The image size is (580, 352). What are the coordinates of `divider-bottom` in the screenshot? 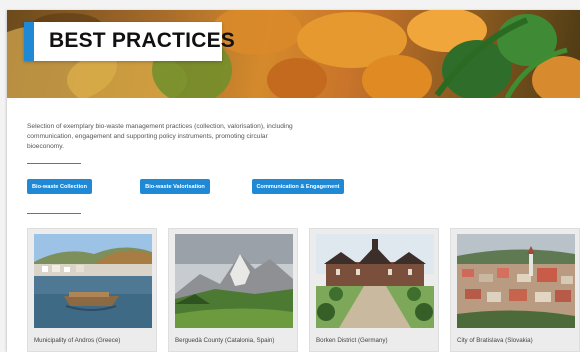 It's located at (54, 213).